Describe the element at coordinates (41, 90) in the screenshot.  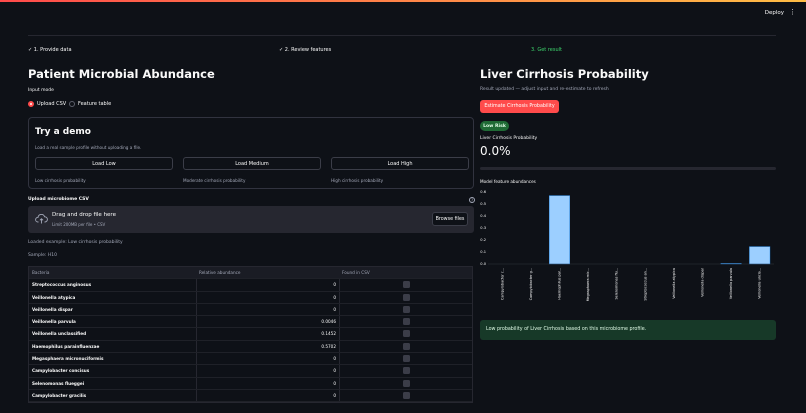
I see `input-mode-label: Input mode` at that location.